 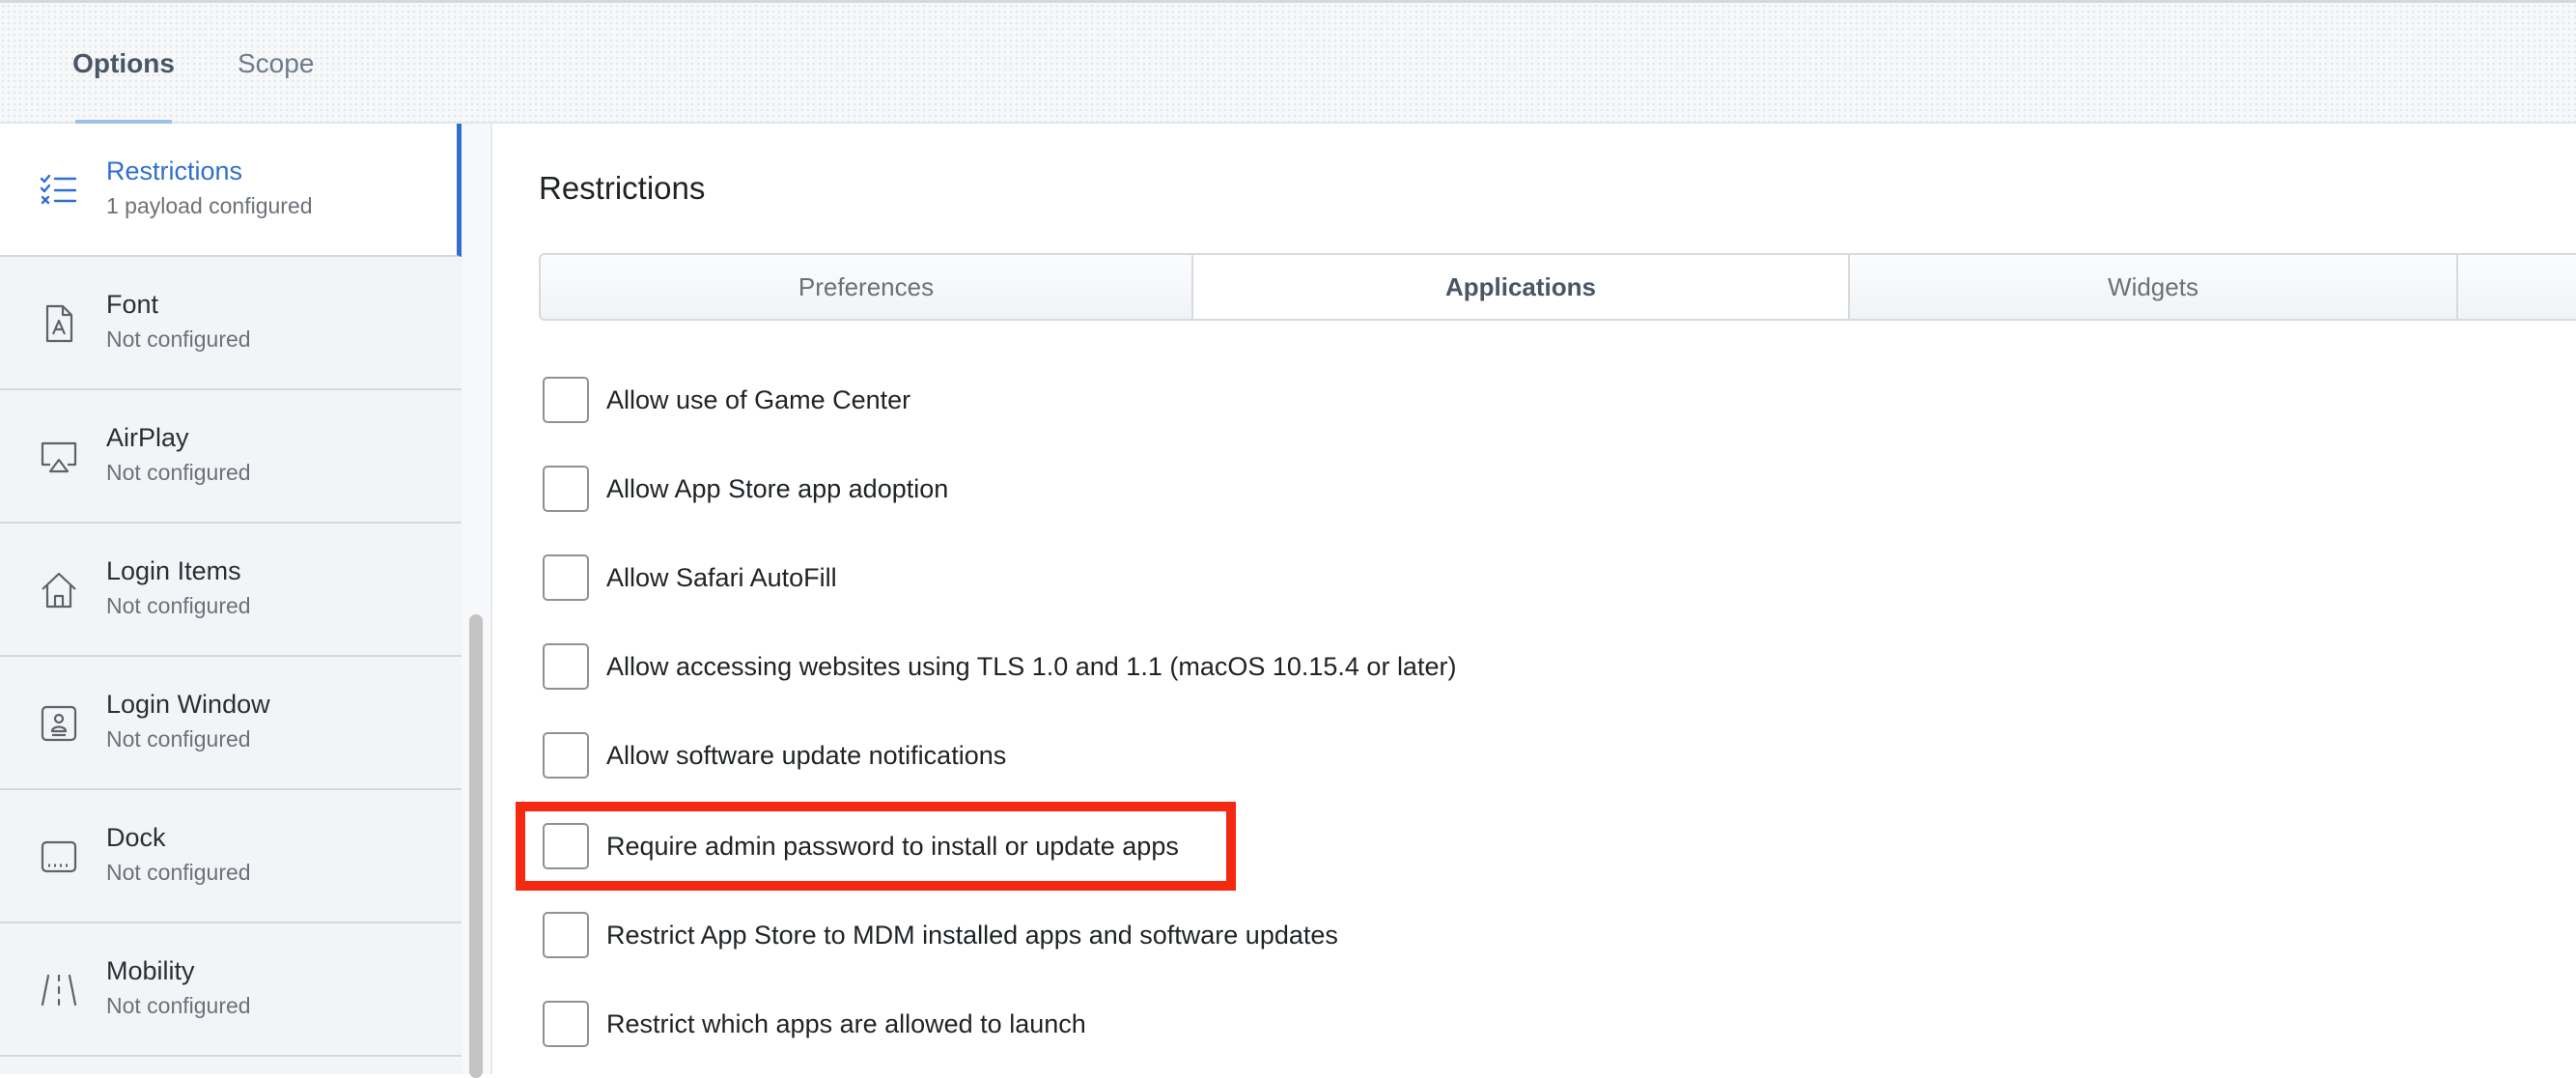 I want to click on panel-title: Restrictions, so click(x=623, y=188).